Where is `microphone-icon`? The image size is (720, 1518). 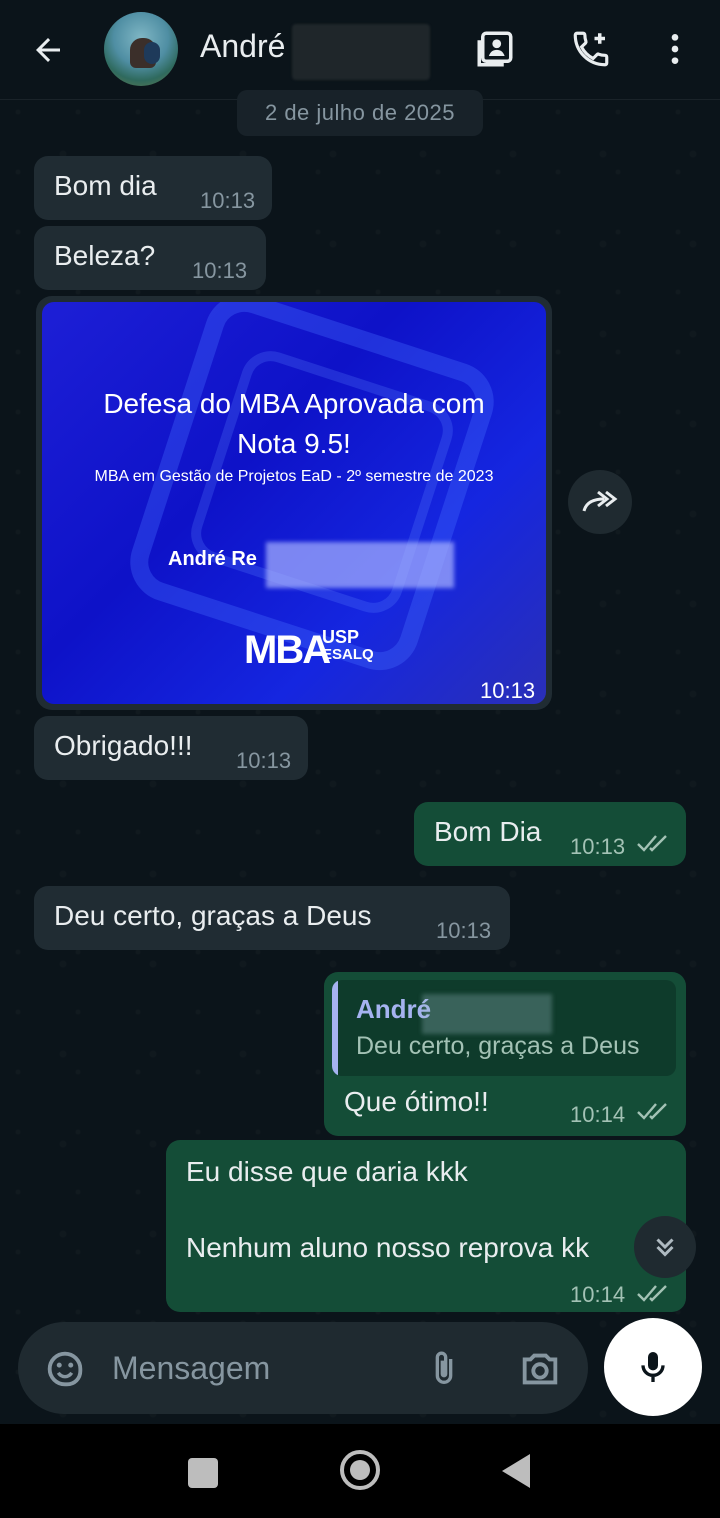 microphone-icon is located at coordinates (653, 1367).